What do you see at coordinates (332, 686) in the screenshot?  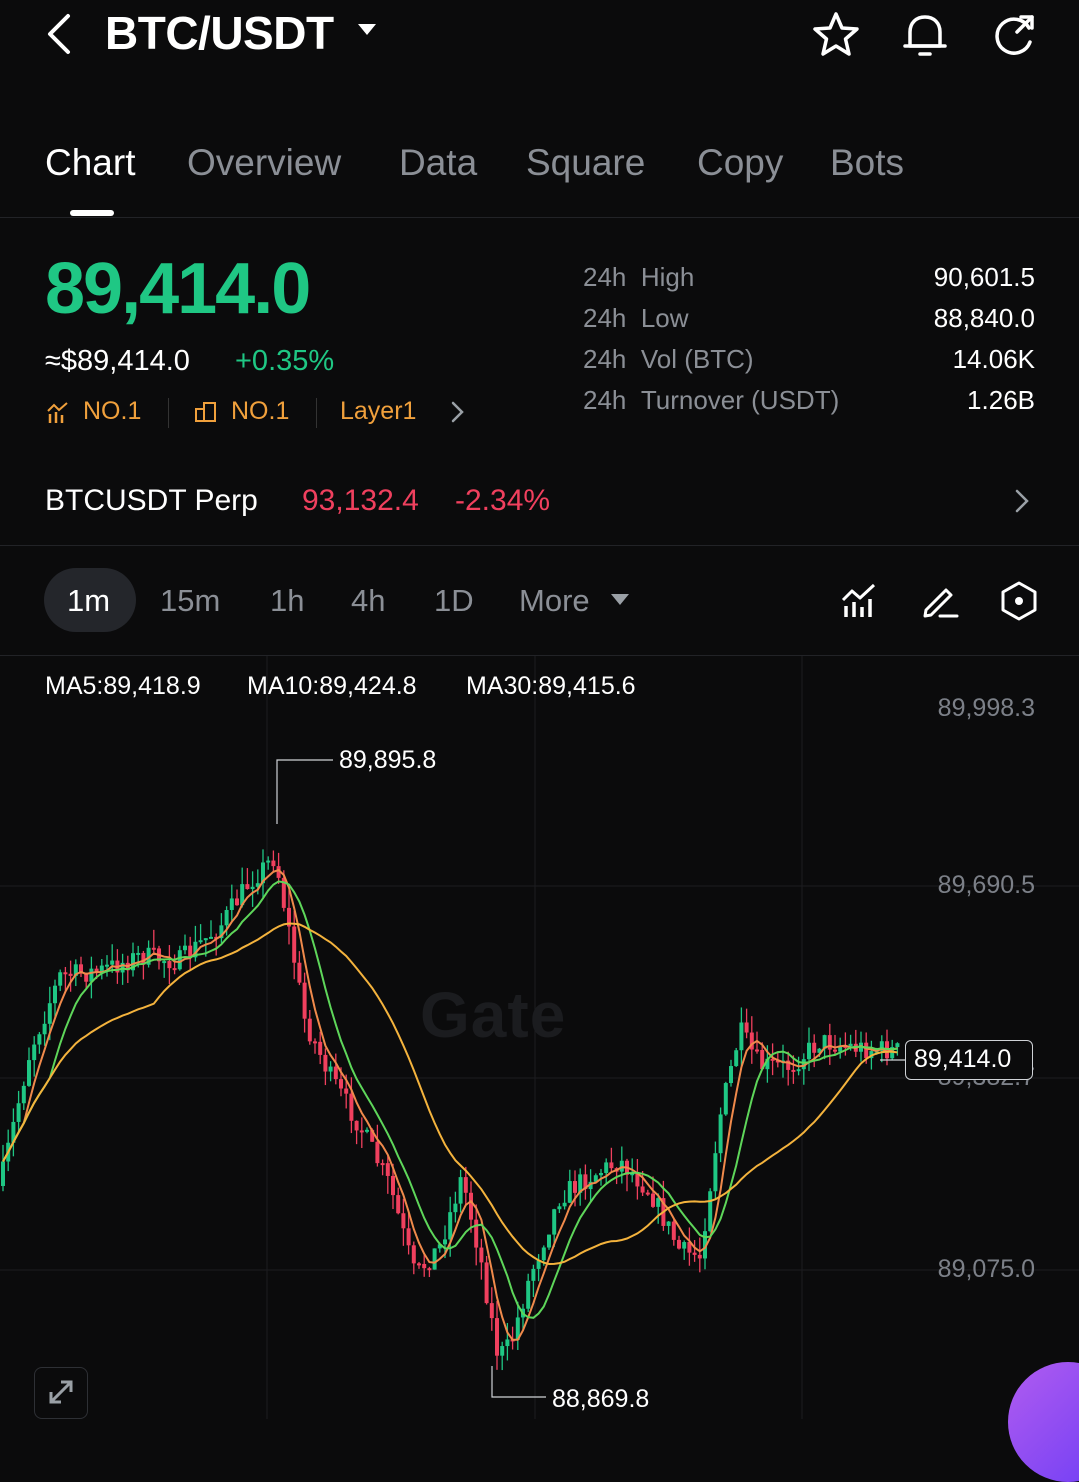 I see `ma10-label: MA10:89,424.8` at bounding box center [332, 686].